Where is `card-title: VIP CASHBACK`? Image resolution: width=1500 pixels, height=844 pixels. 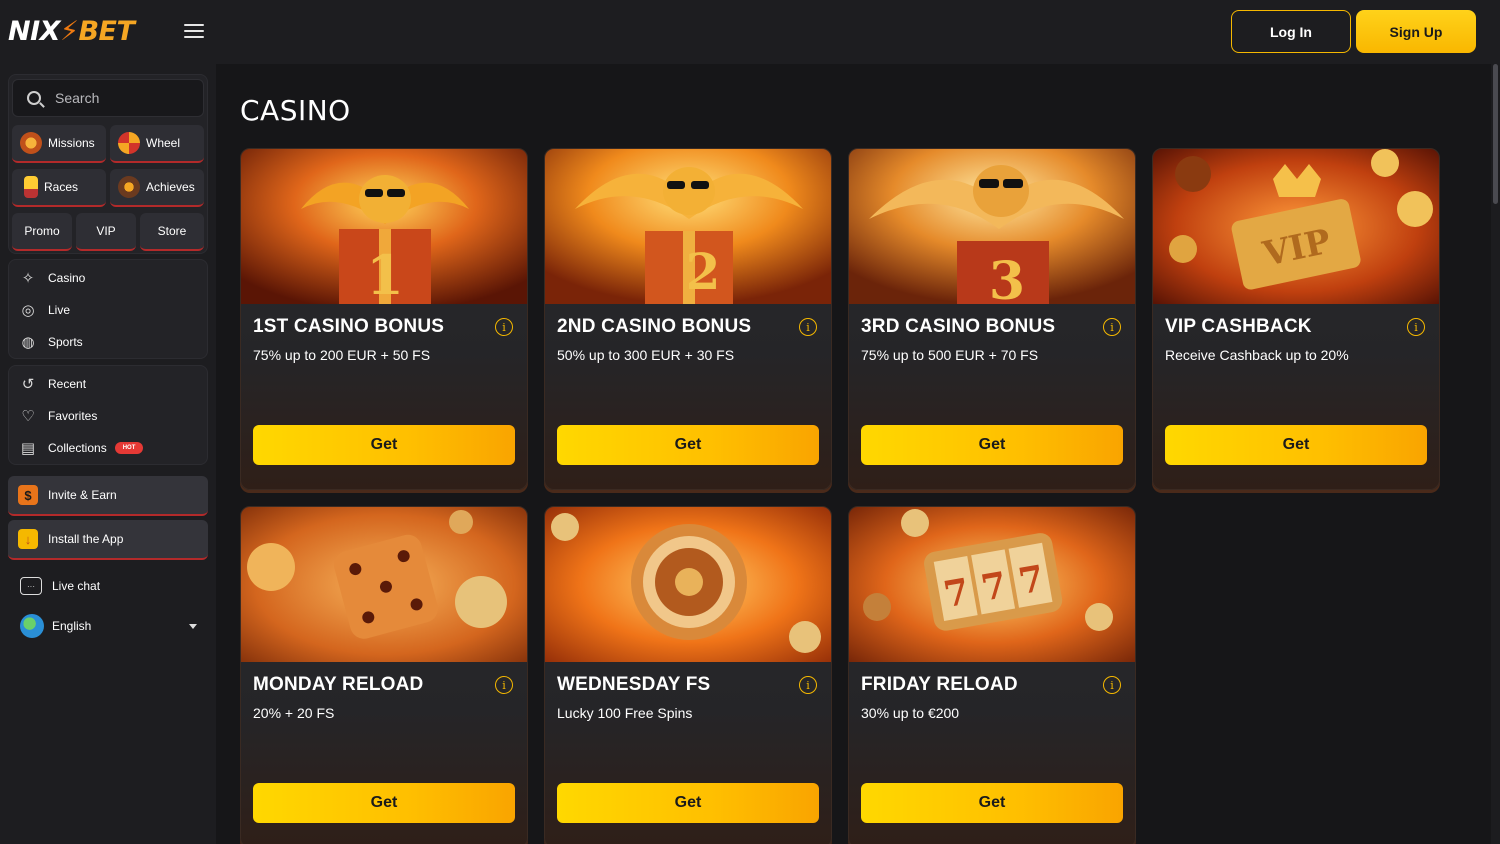 card-title: VIP CASHBACK is located at coordinates (1238, 326).